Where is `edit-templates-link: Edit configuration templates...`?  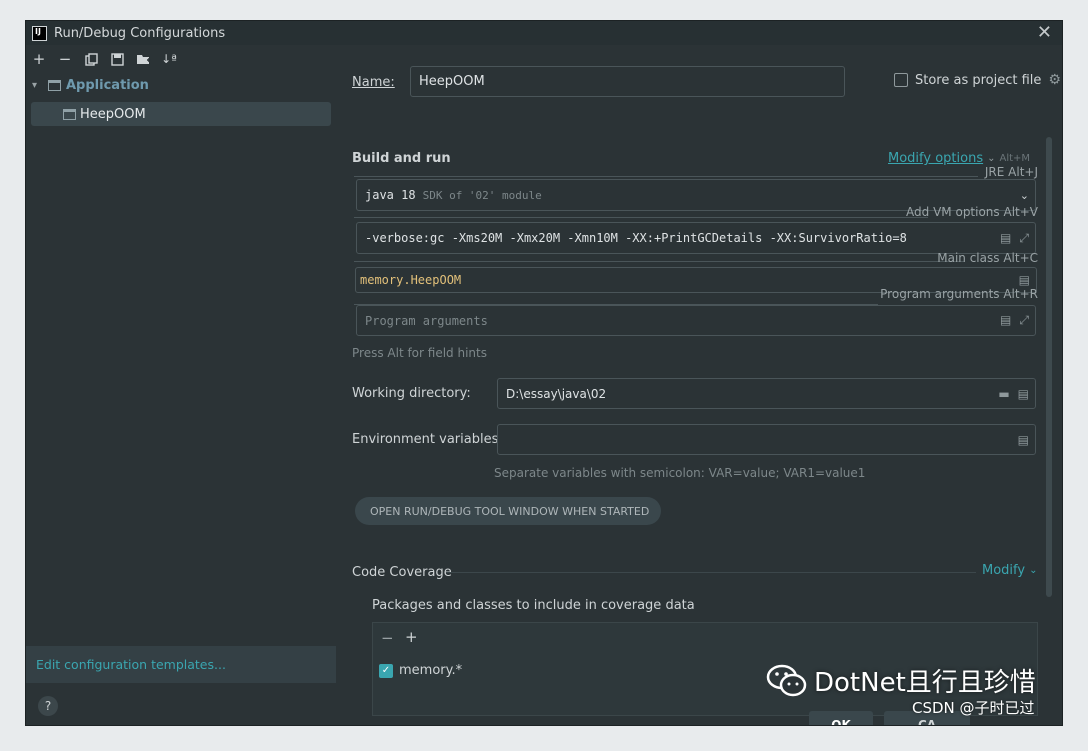 edit-templates-link: Edit configuration templates... is located at coordinates (181, 664).